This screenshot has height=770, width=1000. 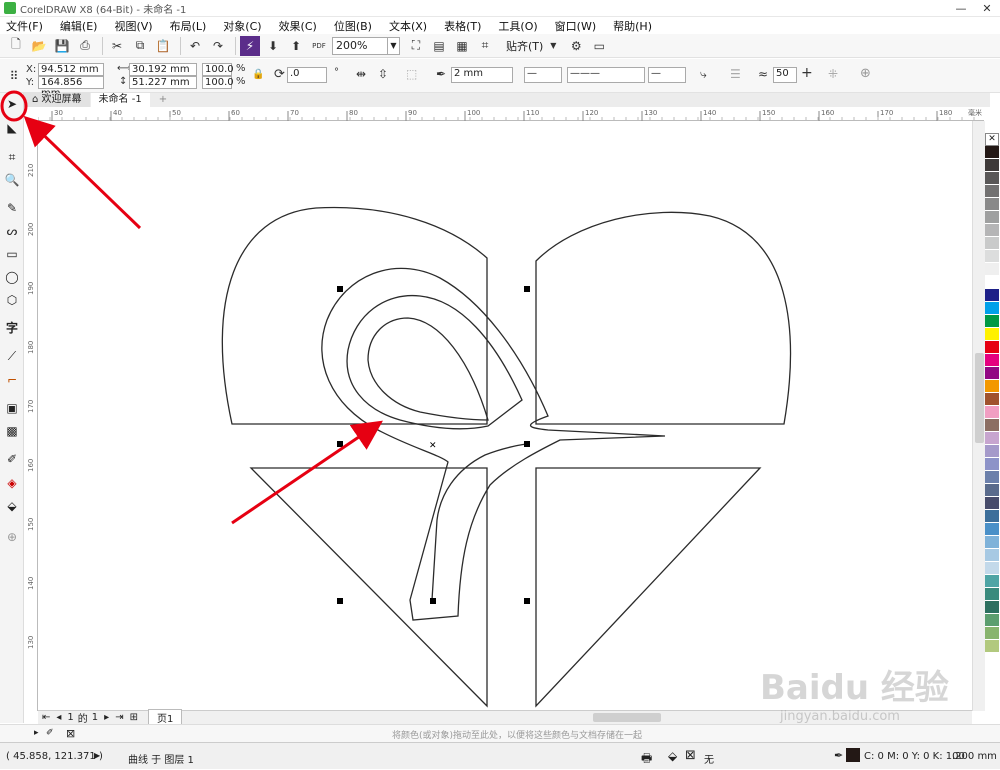 What do you see at coordinates (133, 26) in the screenshot?
I see `menu-item: 视图(V)` at bounding box center [133, 26].